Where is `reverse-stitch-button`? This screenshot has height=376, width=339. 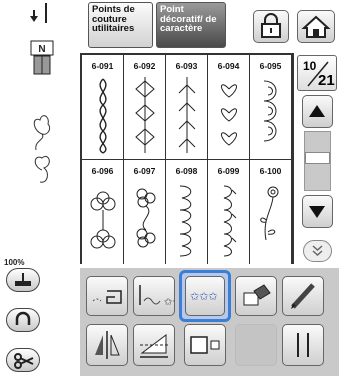
reverse-stitch-button is located at coordinates (23, 320).